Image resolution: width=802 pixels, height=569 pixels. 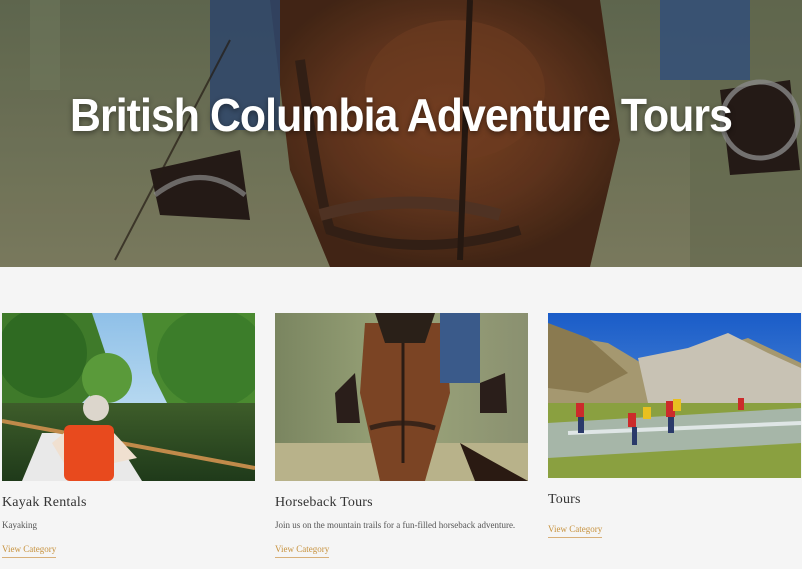 What do you see at coordinates (674, 395) in the screenshot?
I see `tours-image` at bounding box center [674, 395].